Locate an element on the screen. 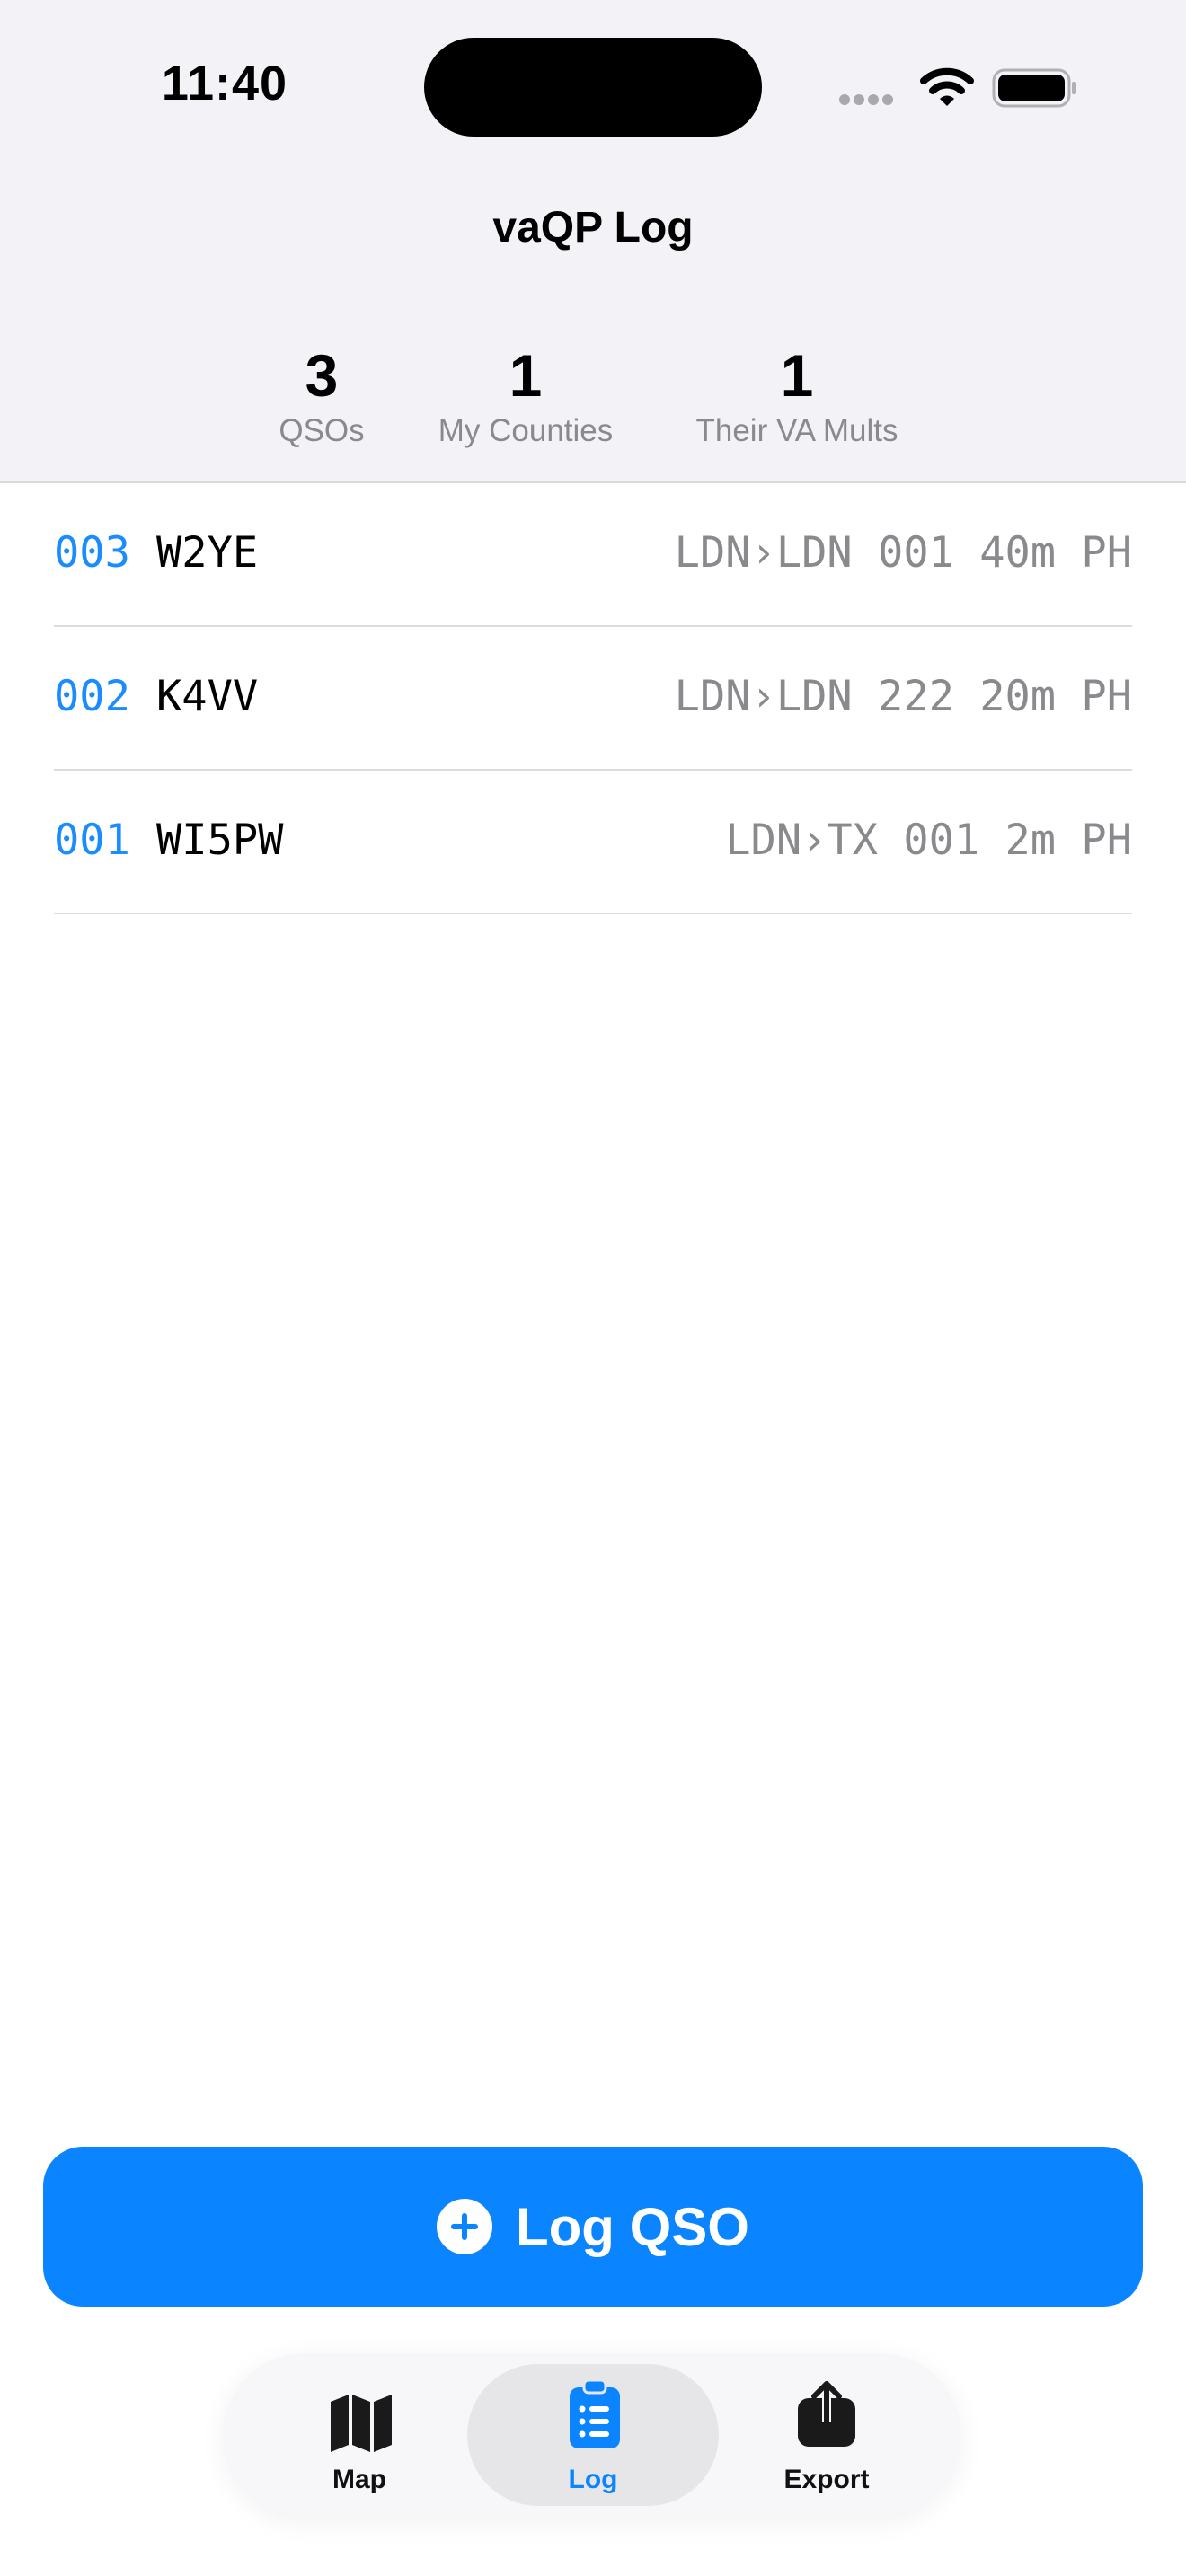  stat-their-va-mults: 1 Their VA Mults is located at coordinates (797, 396).